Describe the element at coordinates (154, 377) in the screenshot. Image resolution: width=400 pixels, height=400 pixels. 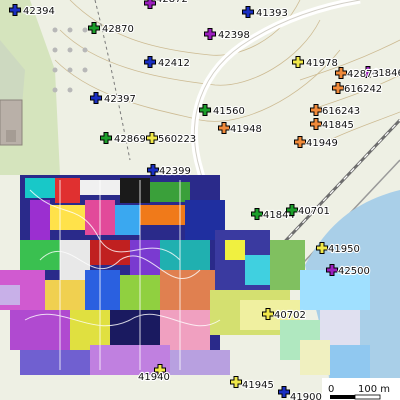
I see `marker-label: 41940` at that location.